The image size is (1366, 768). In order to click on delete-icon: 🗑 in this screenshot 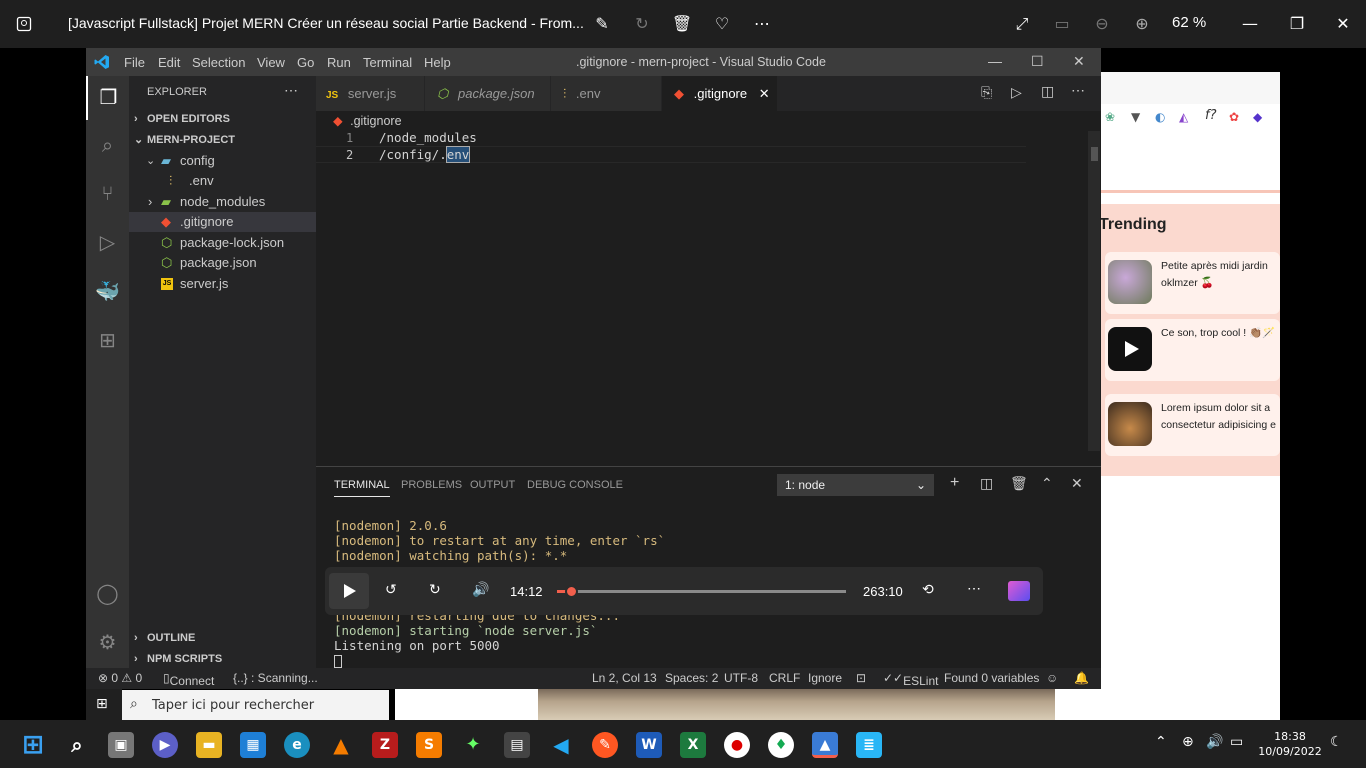, I will do `click(682, 24)`.